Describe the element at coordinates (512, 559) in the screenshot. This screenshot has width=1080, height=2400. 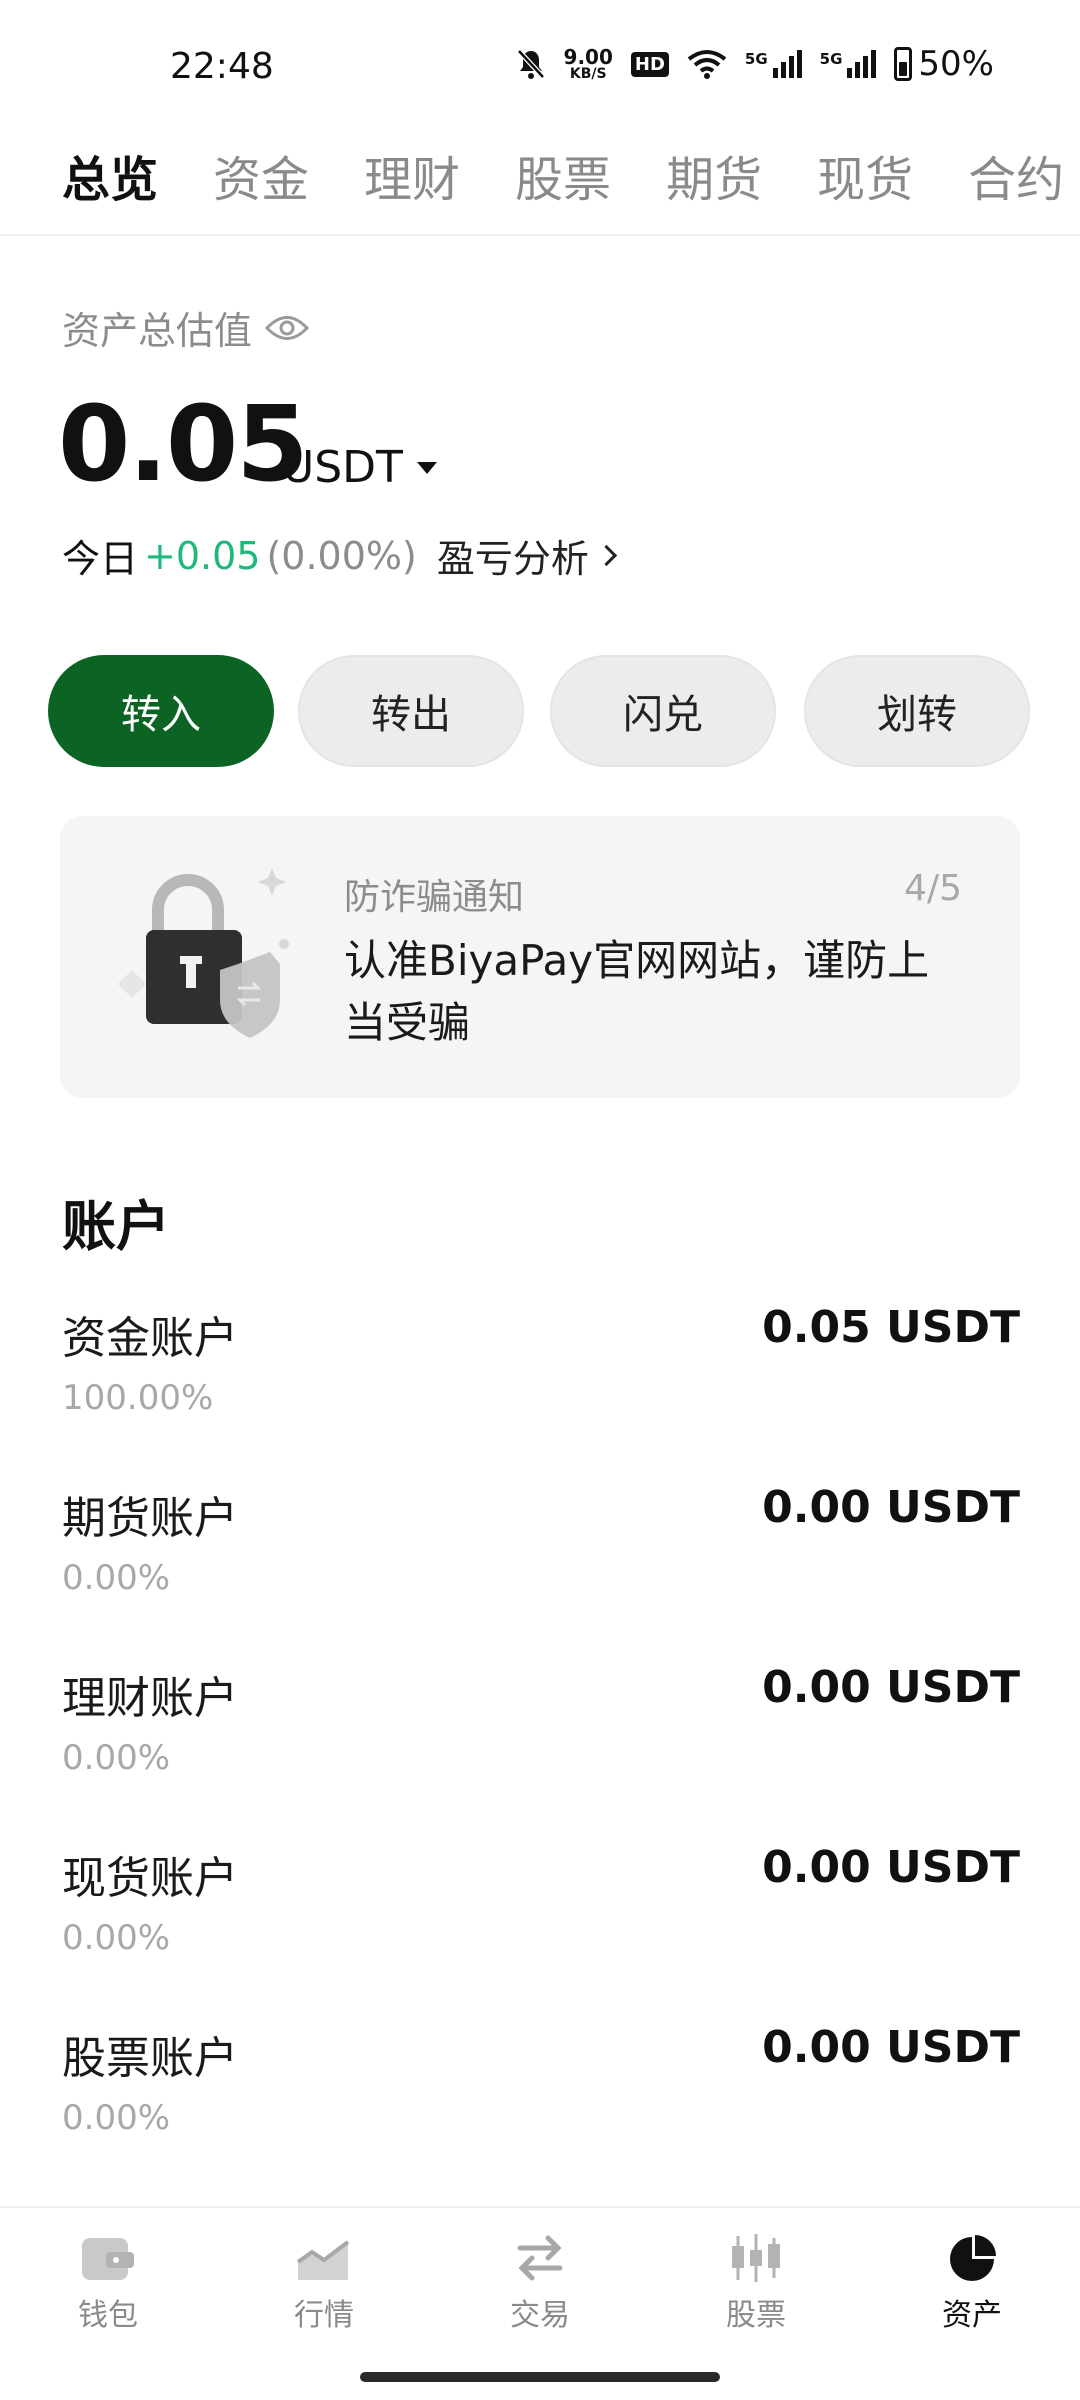
I see `pnl-analysis-label: 盈亏分析` at that location.